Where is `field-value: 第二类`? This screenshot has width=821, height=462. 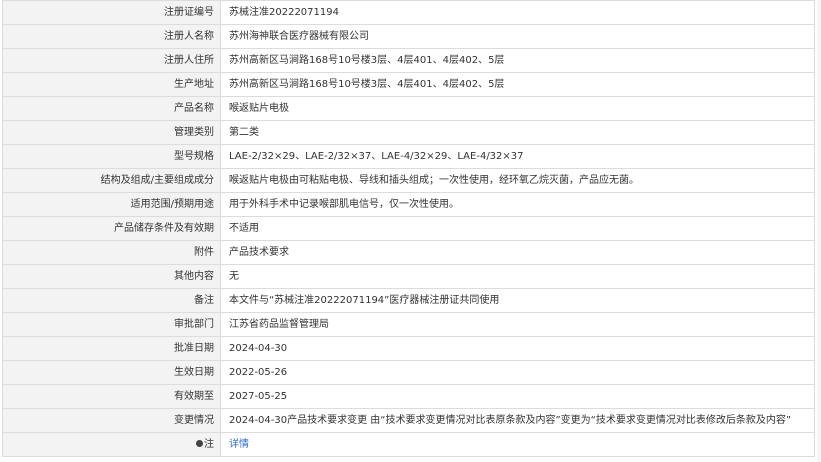
field-value: 第二类 is located at coordinates (517, 132).